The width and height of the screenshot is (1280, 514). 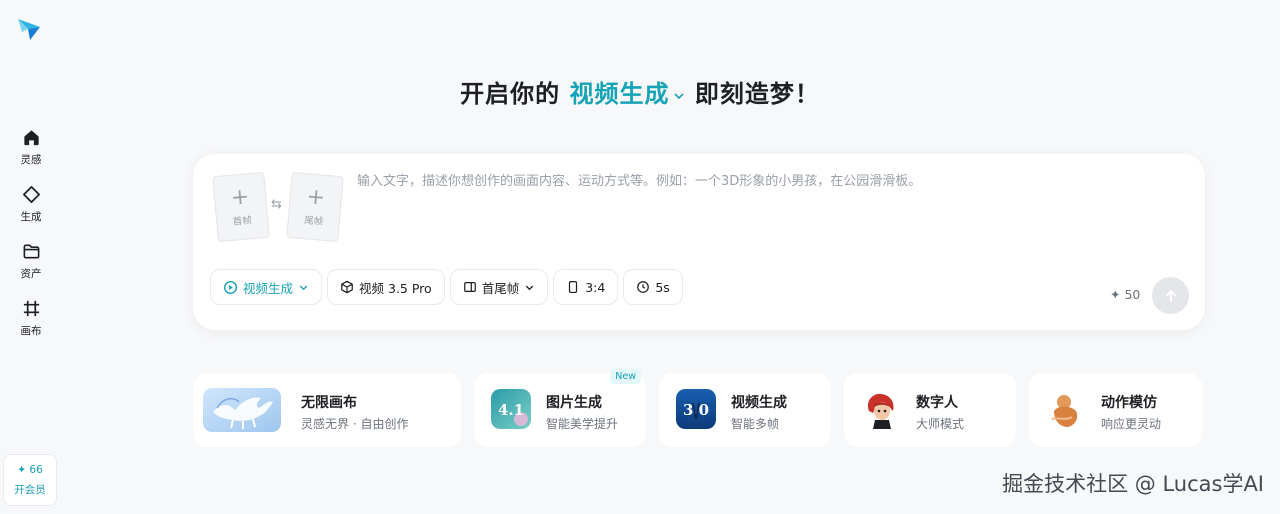 I want to click on image-gen-thumbnail: 4.1, so click(x=511, y=409).